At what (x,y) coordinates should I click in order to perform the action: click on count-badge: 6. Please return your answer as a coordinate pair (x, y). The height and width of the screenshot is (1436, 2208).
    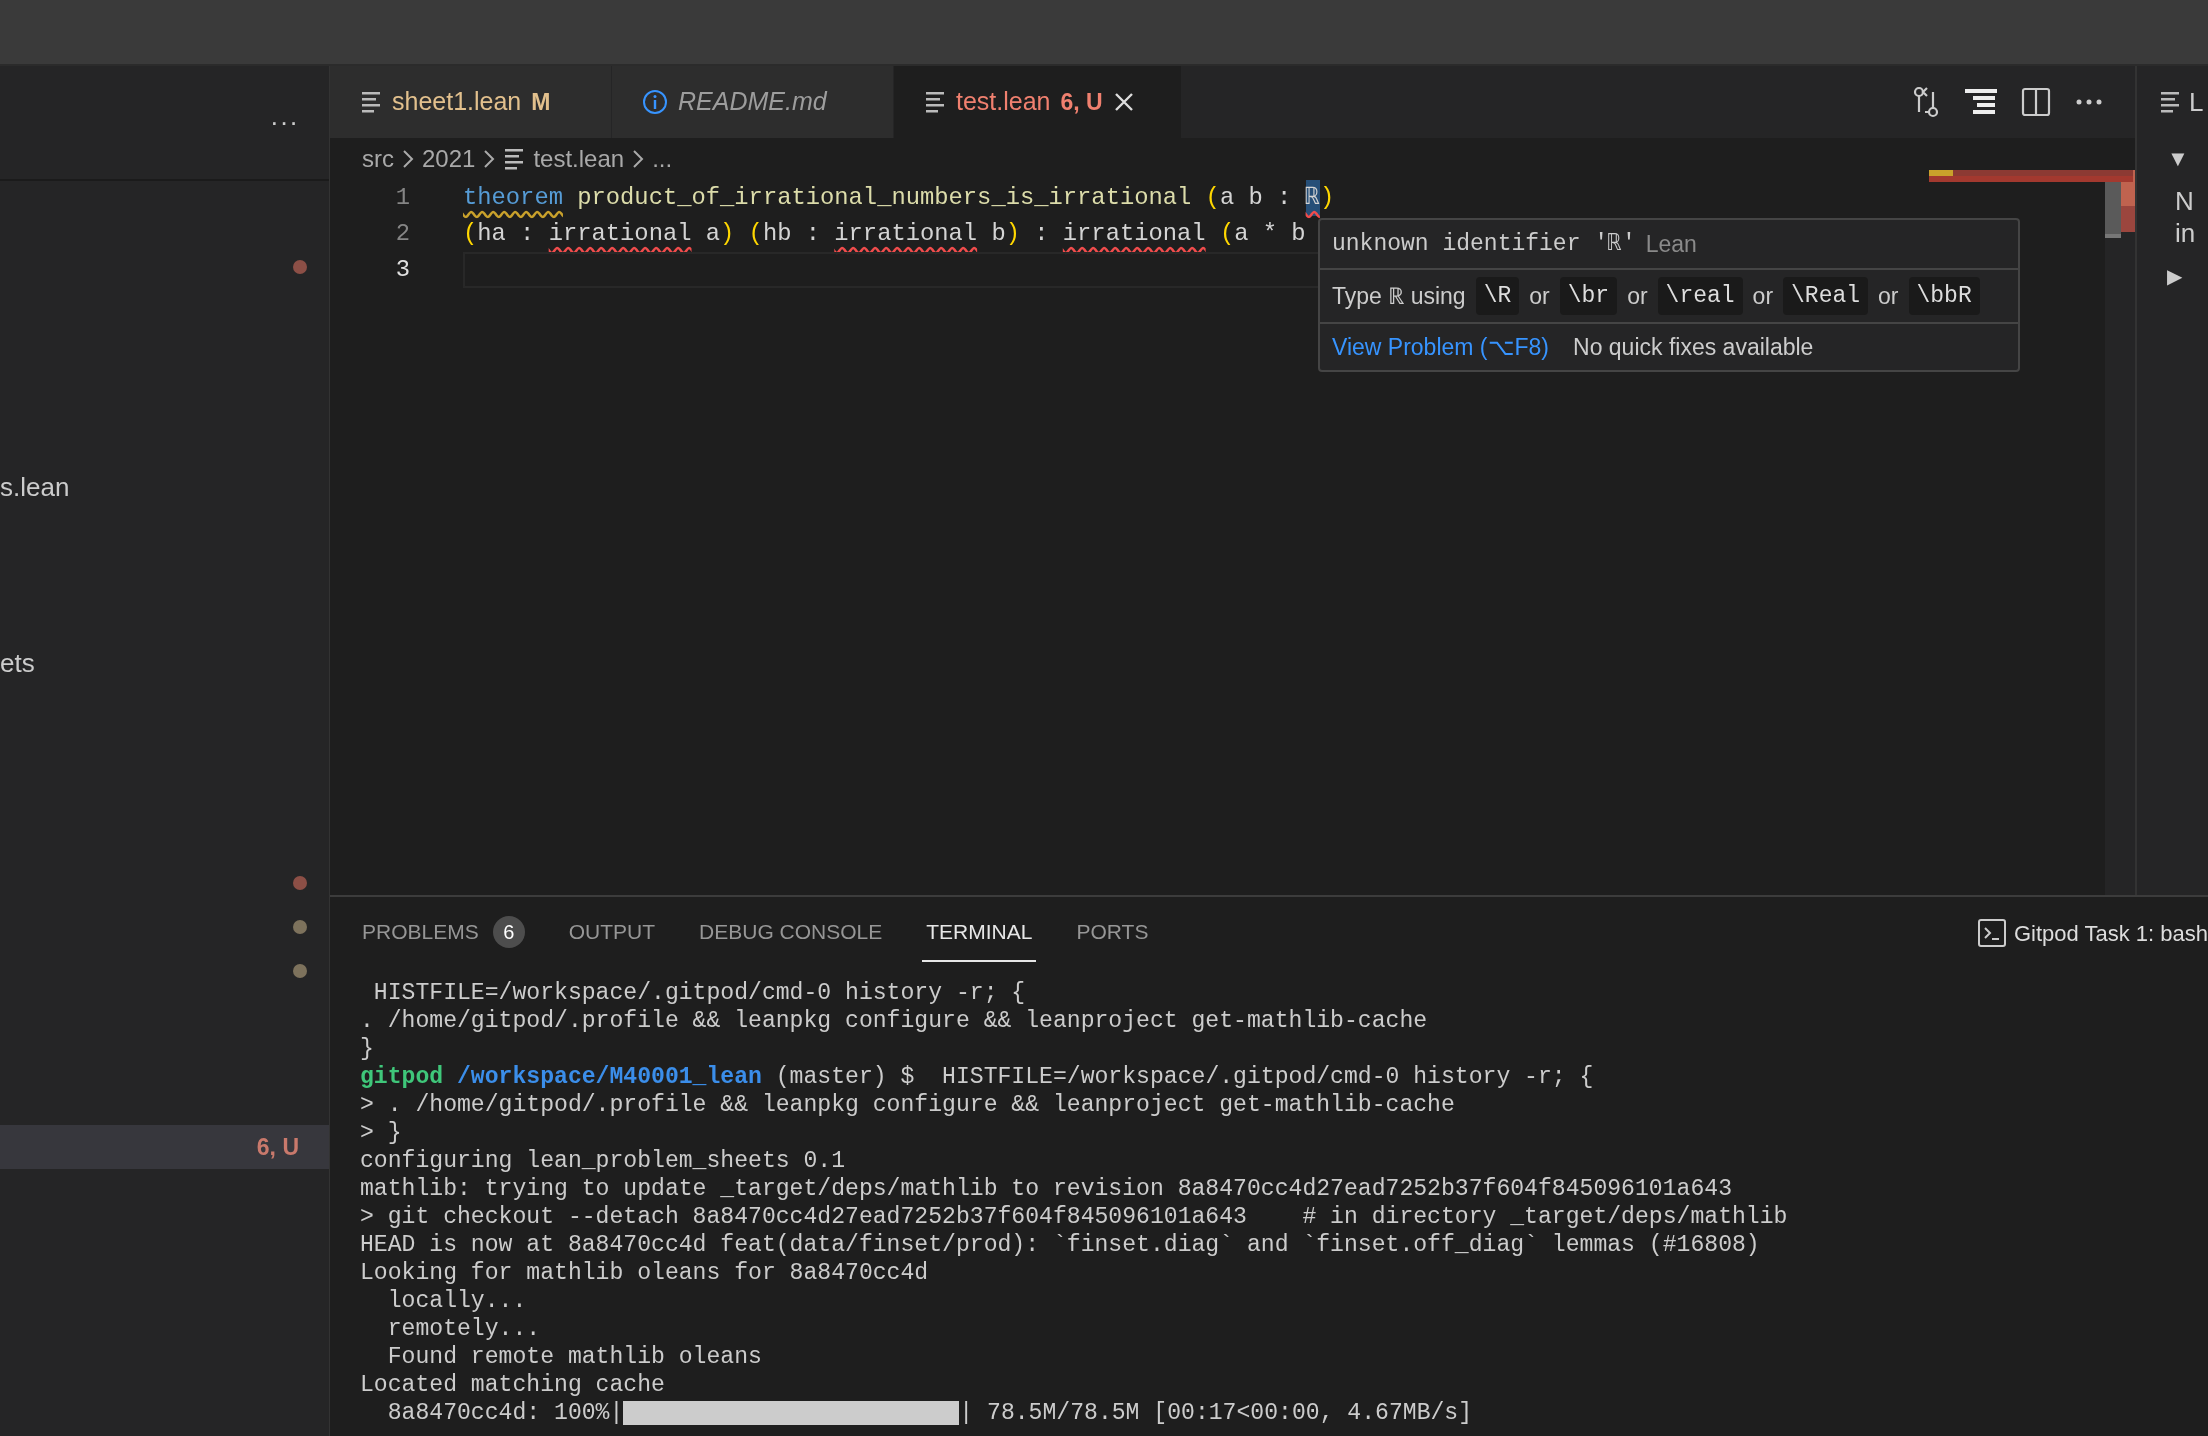
    Looking at the image, I should click on (508, 932).